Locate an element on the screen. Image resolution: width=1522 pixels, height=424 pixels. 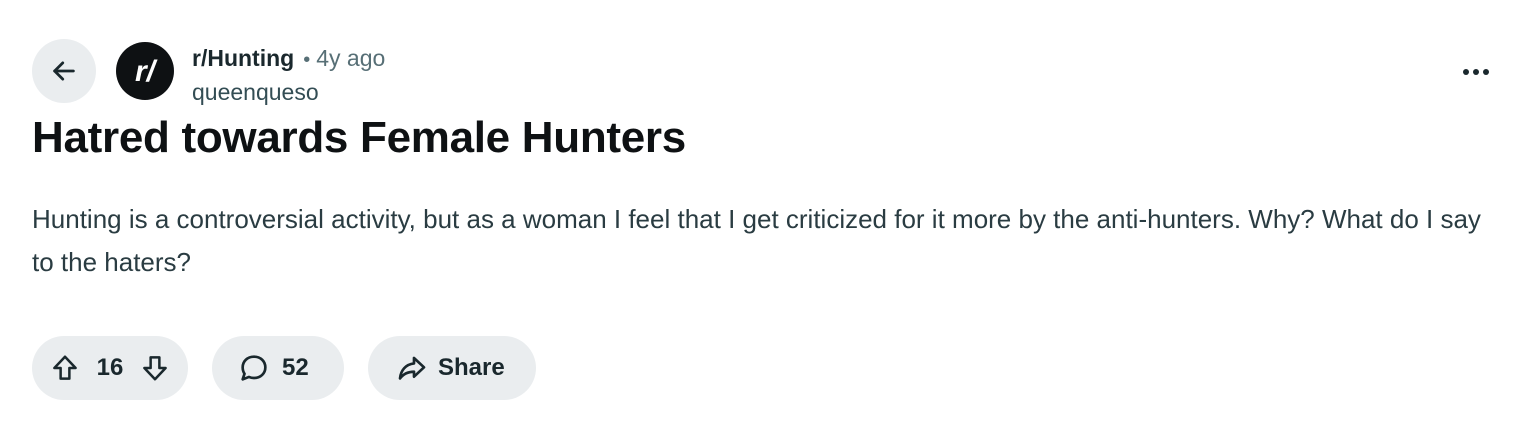
vote-count: 16 is located at coordinates (110, 367).